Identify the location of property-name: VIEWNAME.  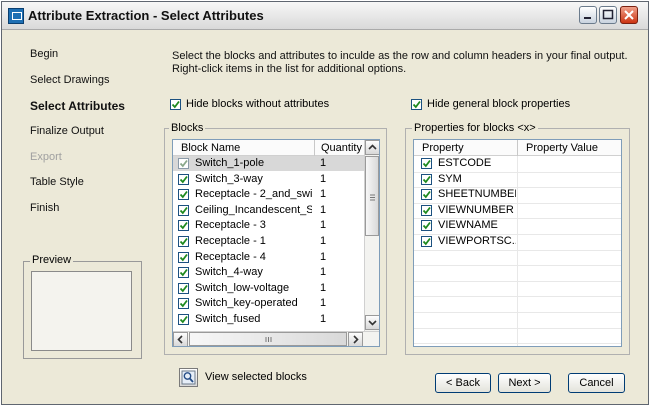
(468, 225).